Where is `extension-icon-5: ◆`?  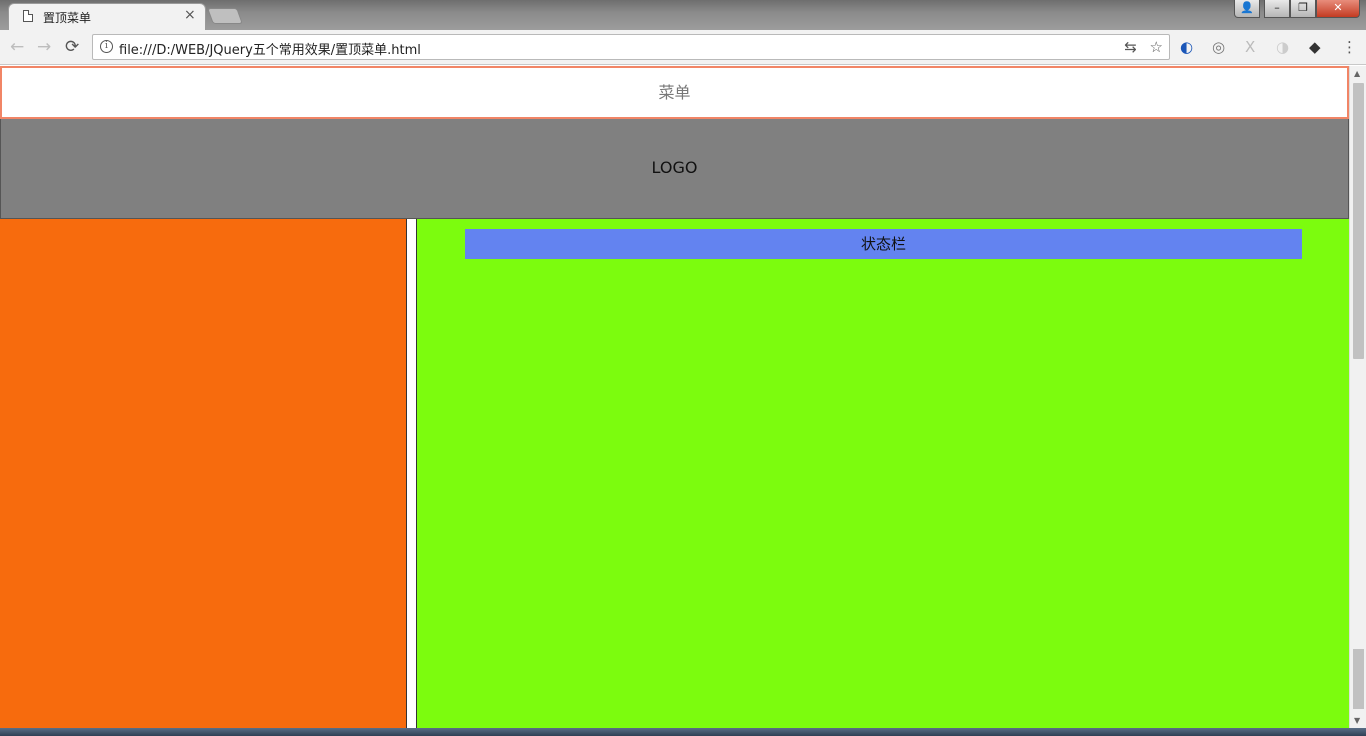
extension-icon-5: ◆ is located at coordinates (1315, 47).